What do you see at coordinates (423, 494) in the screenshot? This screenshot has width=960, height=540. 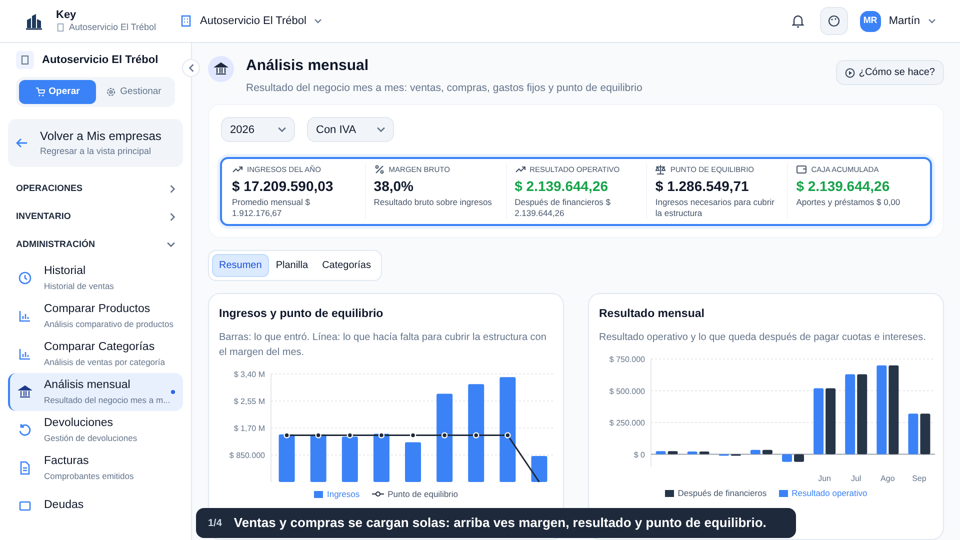 I see `legend-label: Punto de equilibrio` at bounding box center [423, 494].